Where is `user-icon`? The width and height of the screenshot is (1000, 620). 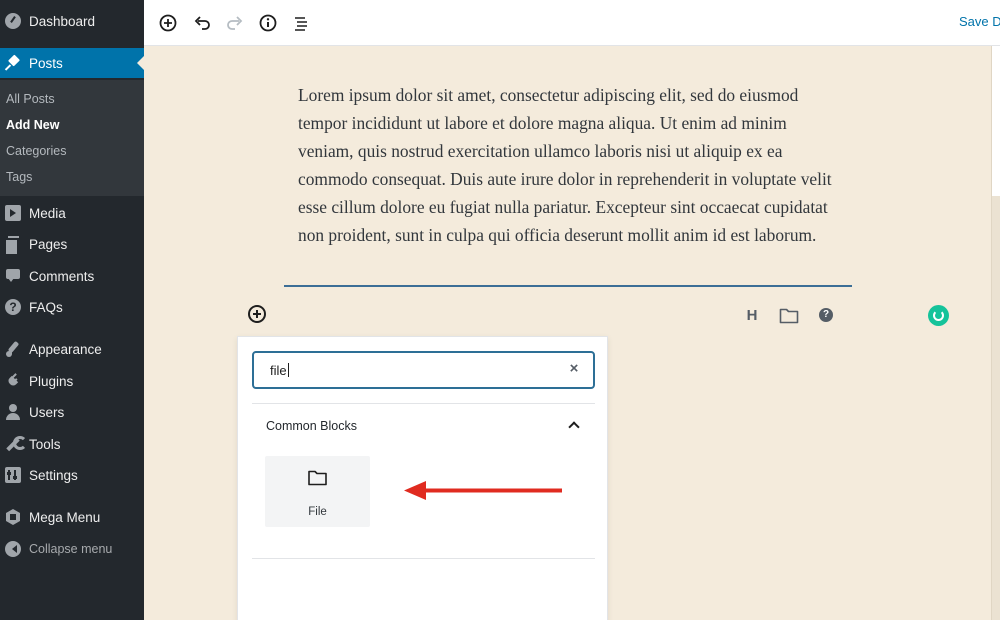
user-icon is located at coordinates (13, 412).